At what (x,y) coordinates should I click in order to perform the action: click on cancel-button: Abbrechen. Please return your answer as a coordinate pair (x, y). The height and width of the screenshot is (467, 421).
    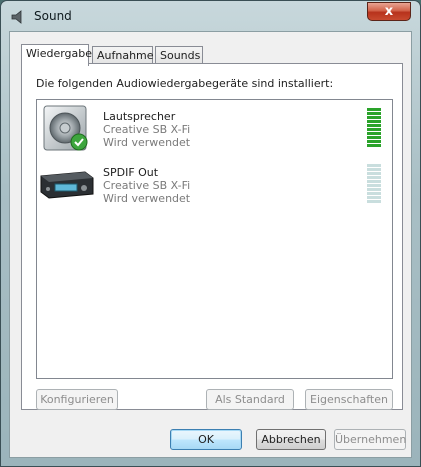
    Looking at the image, I should click on (291, 439).